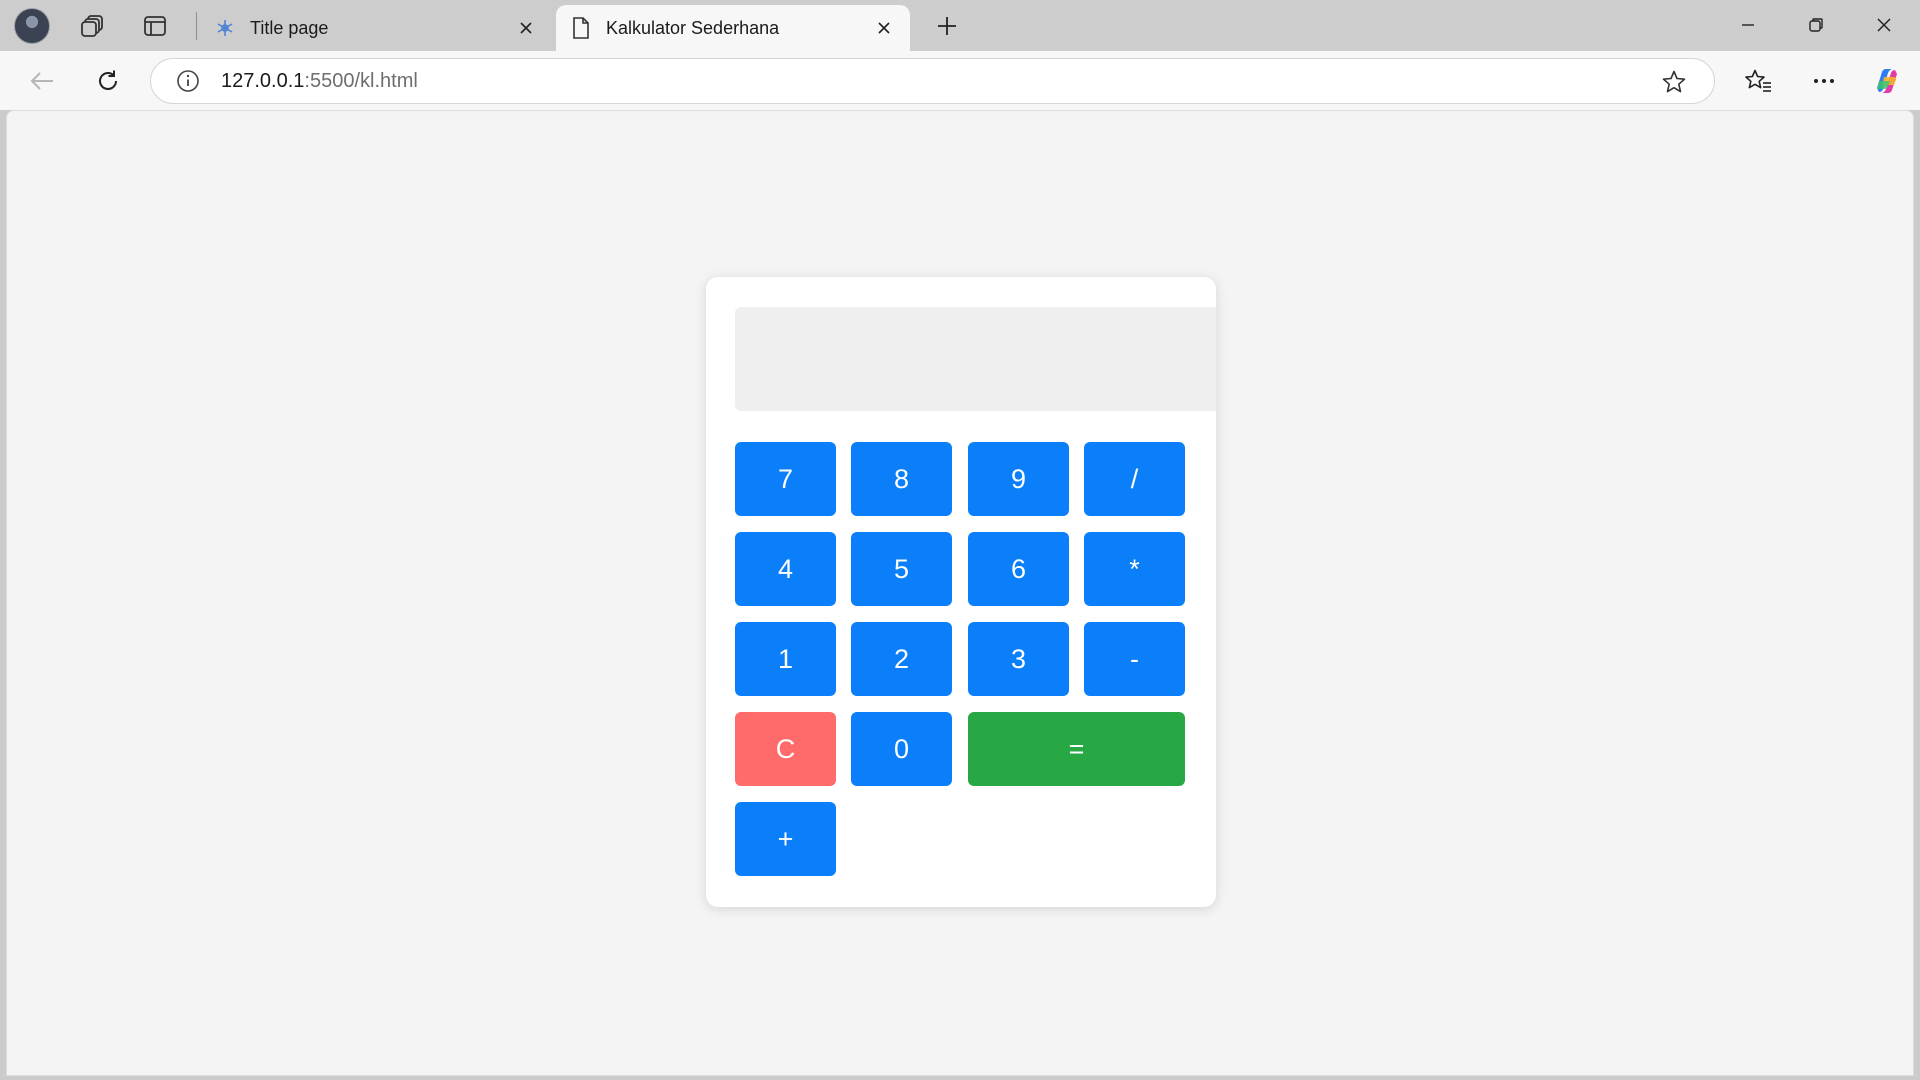 This screenshot has width=1920, height=1080. I want to click on tab-strip: Title page Kalkulator Sederhana, so click(960, 25).